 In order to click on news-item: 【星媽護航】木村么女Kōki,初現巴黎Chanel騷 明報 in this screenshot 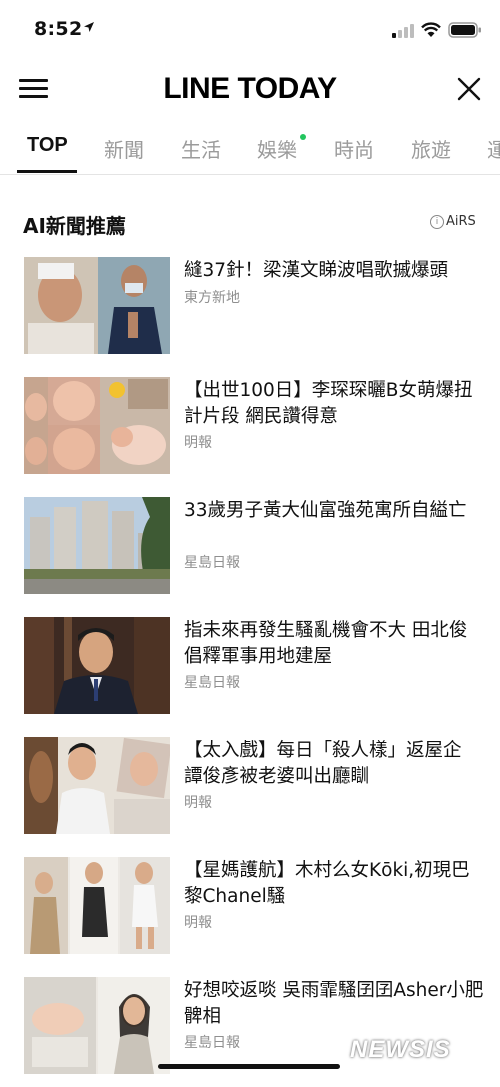, I will do `click(250, 912)`.